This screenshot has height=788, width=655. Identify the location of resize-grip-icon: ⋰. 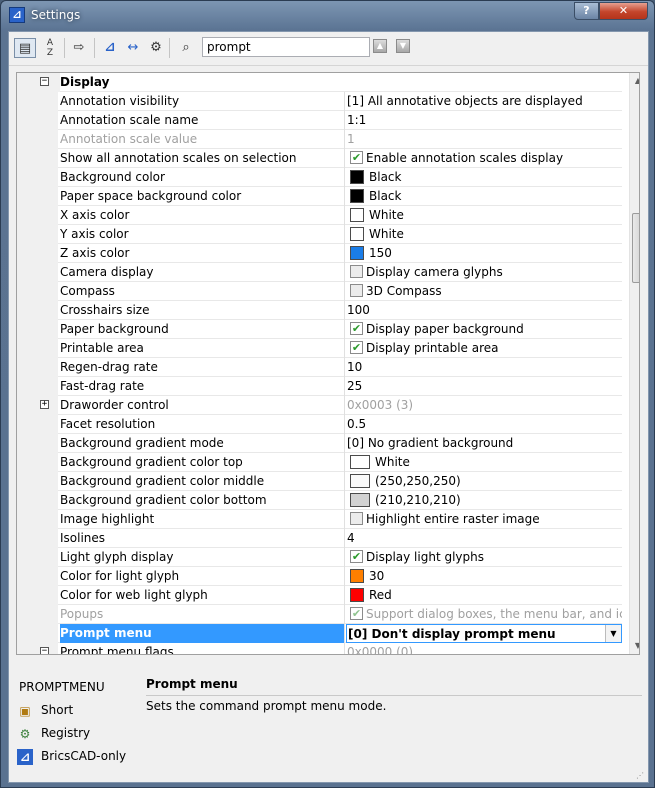
(641, 776).